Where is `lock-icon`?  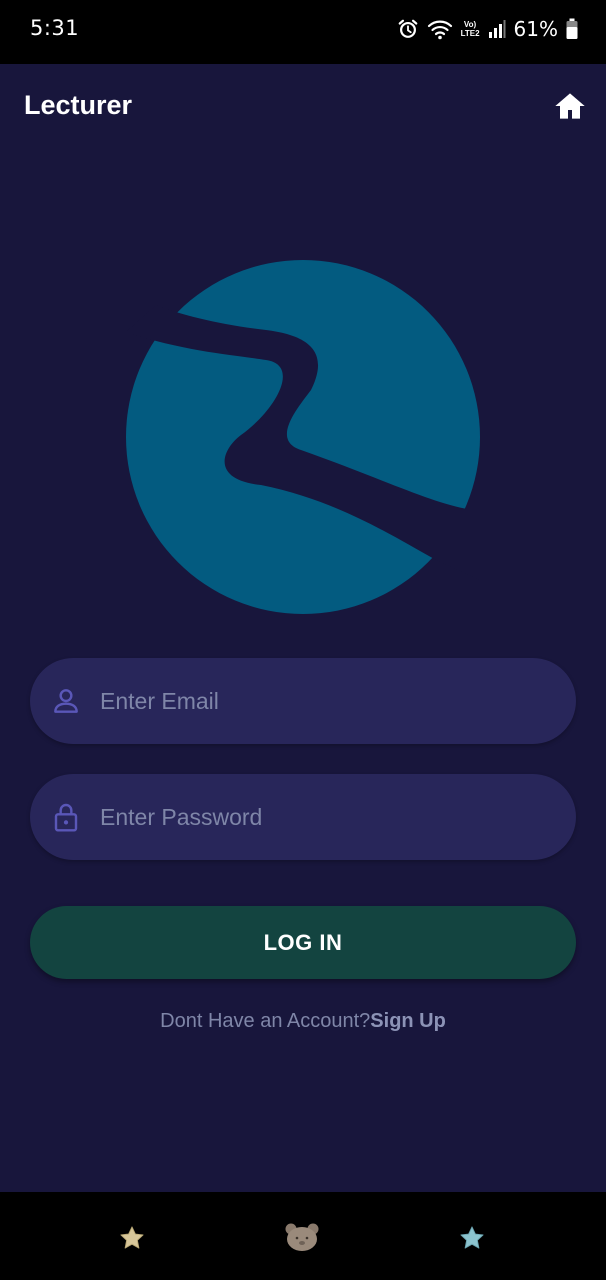
lock-icon is located at coordinates (66, 817).